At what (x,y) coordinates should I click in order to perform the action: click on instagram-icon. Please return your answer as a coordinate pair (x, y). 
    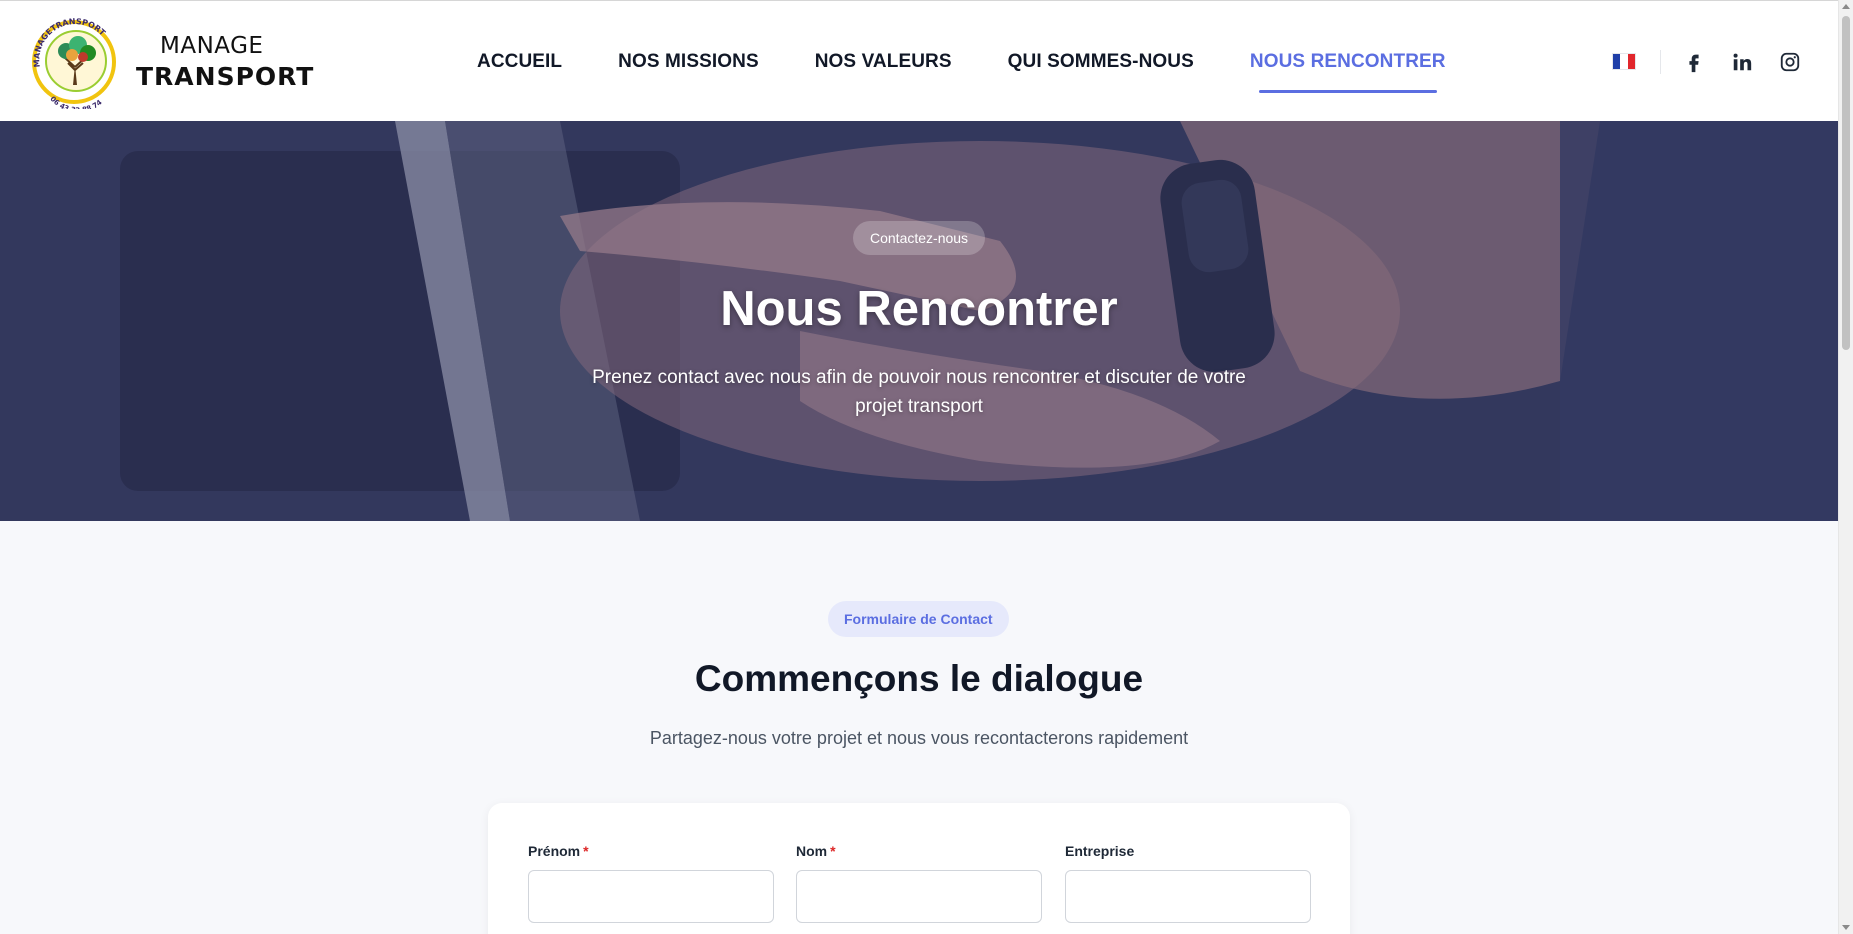
    Looking at the image, I should click on (1790, 62).